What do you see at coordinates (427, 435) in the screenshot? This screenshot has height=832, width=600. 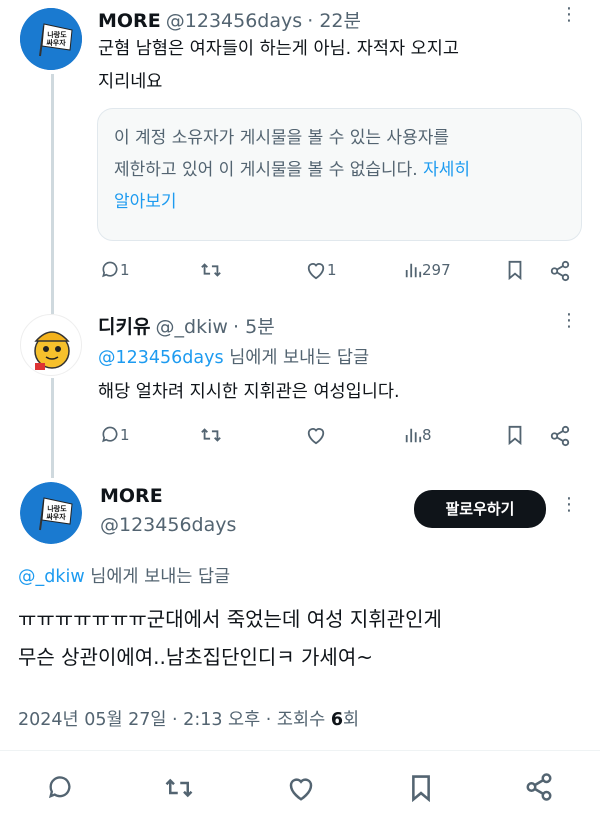 I see `views-count: 8` at bounding box center [427, 435].